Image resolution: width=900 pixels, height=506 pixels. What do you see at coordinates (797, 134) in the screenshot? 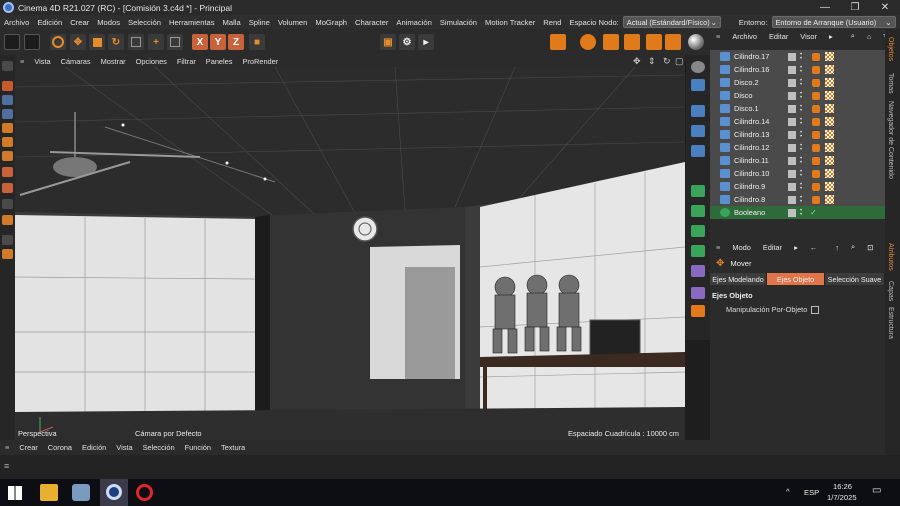
I see `object-row: Cilindro.13 • •` at bounding box center [797, 134].